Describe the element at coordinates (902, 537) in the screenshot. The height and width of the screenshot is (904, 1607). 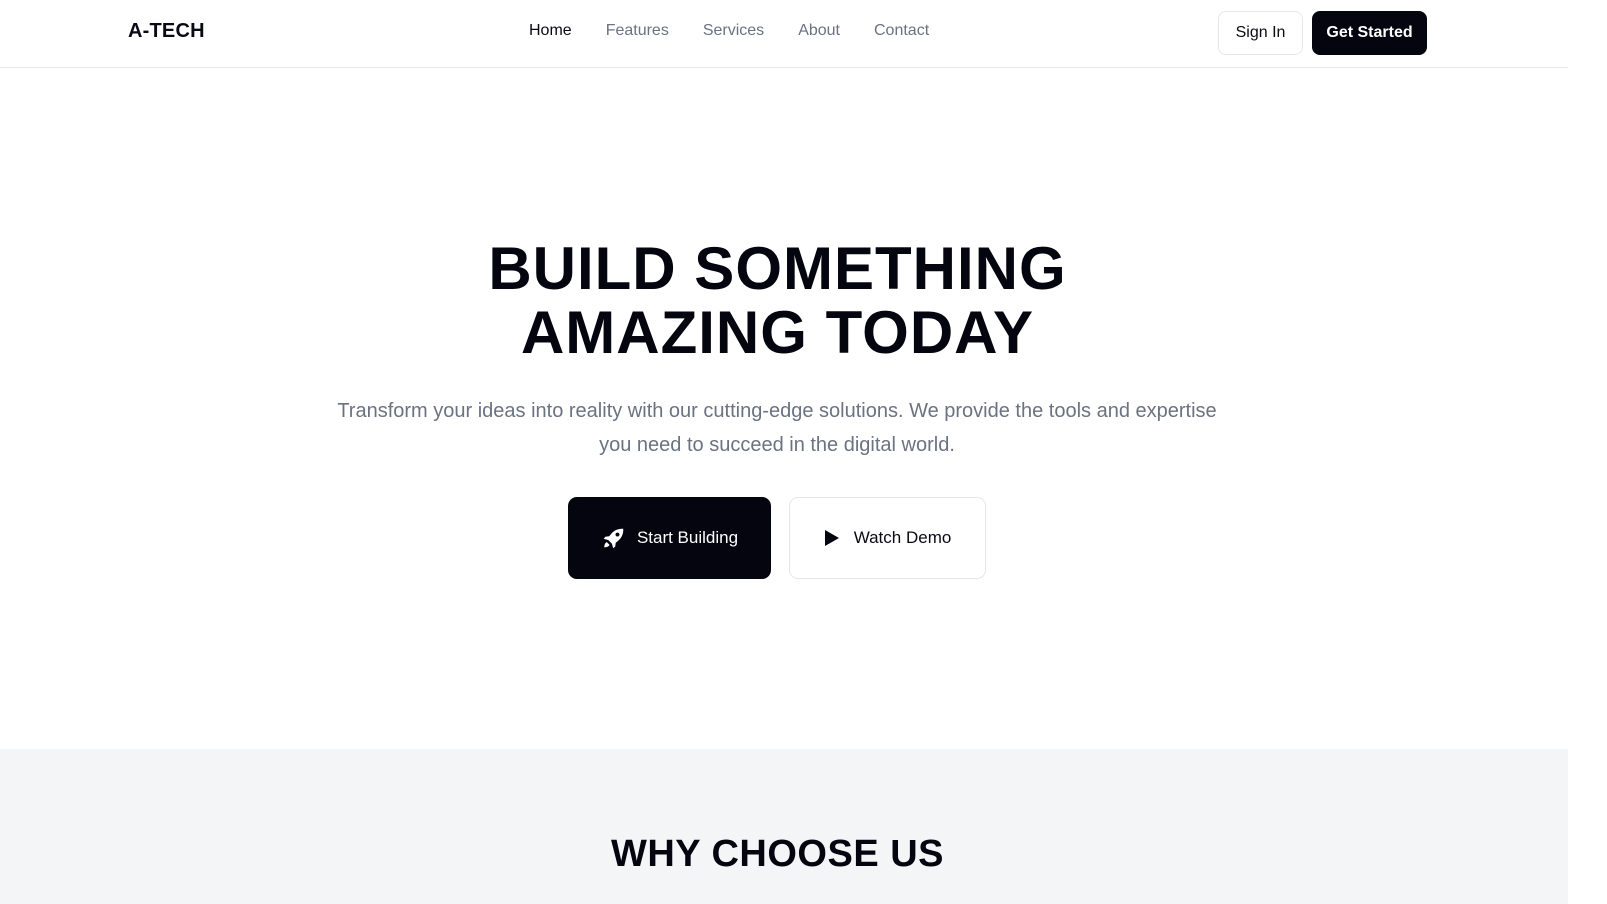
I see `watch-demo-label: Watch Demo` at that location.